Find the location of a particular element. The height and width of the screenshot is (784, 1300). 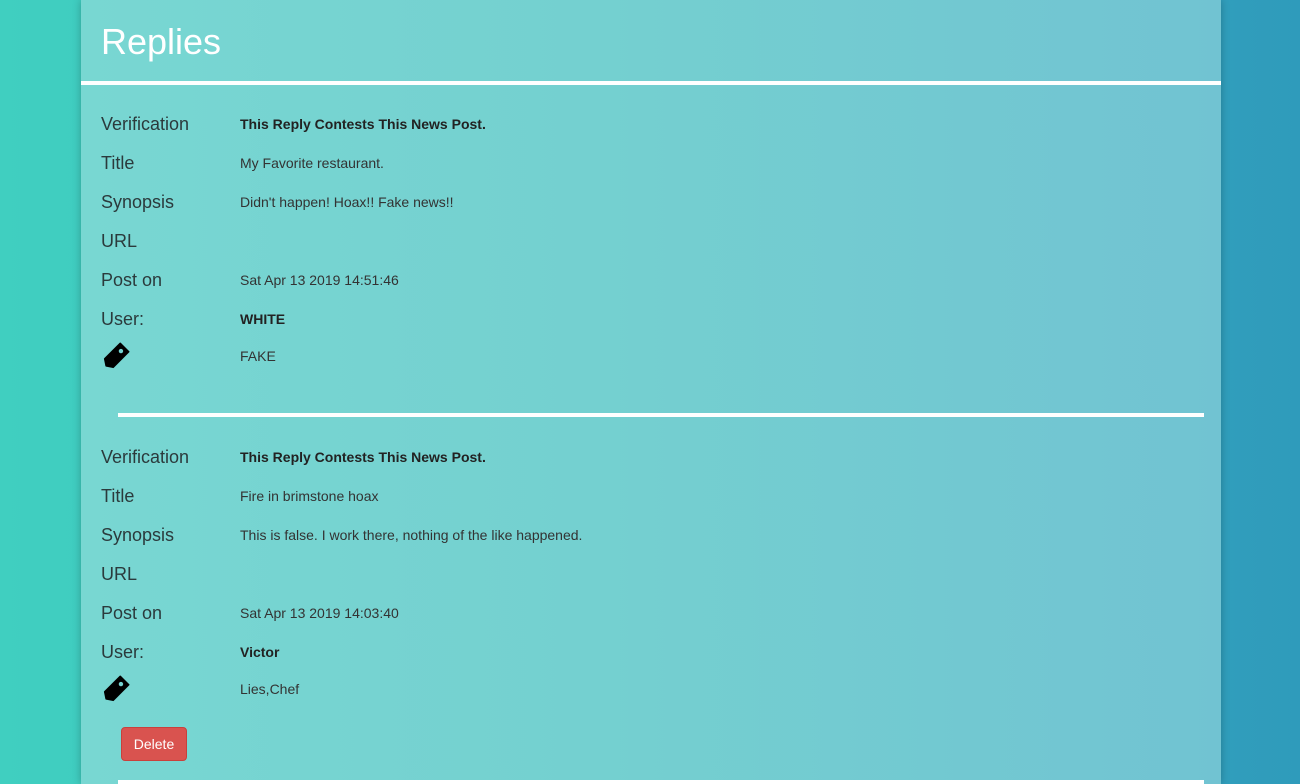

user-value: WHITE is located at coordinates (263, 319).